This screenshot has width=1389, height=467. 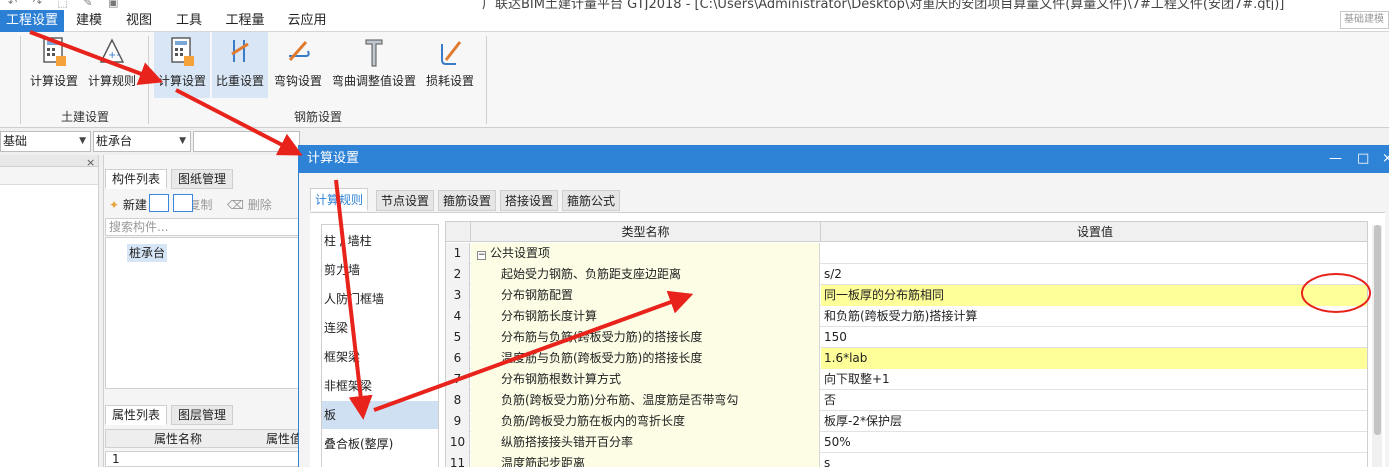 I want to click on hook-settings-label: 弯钩设置, so click(x=297, y=81).